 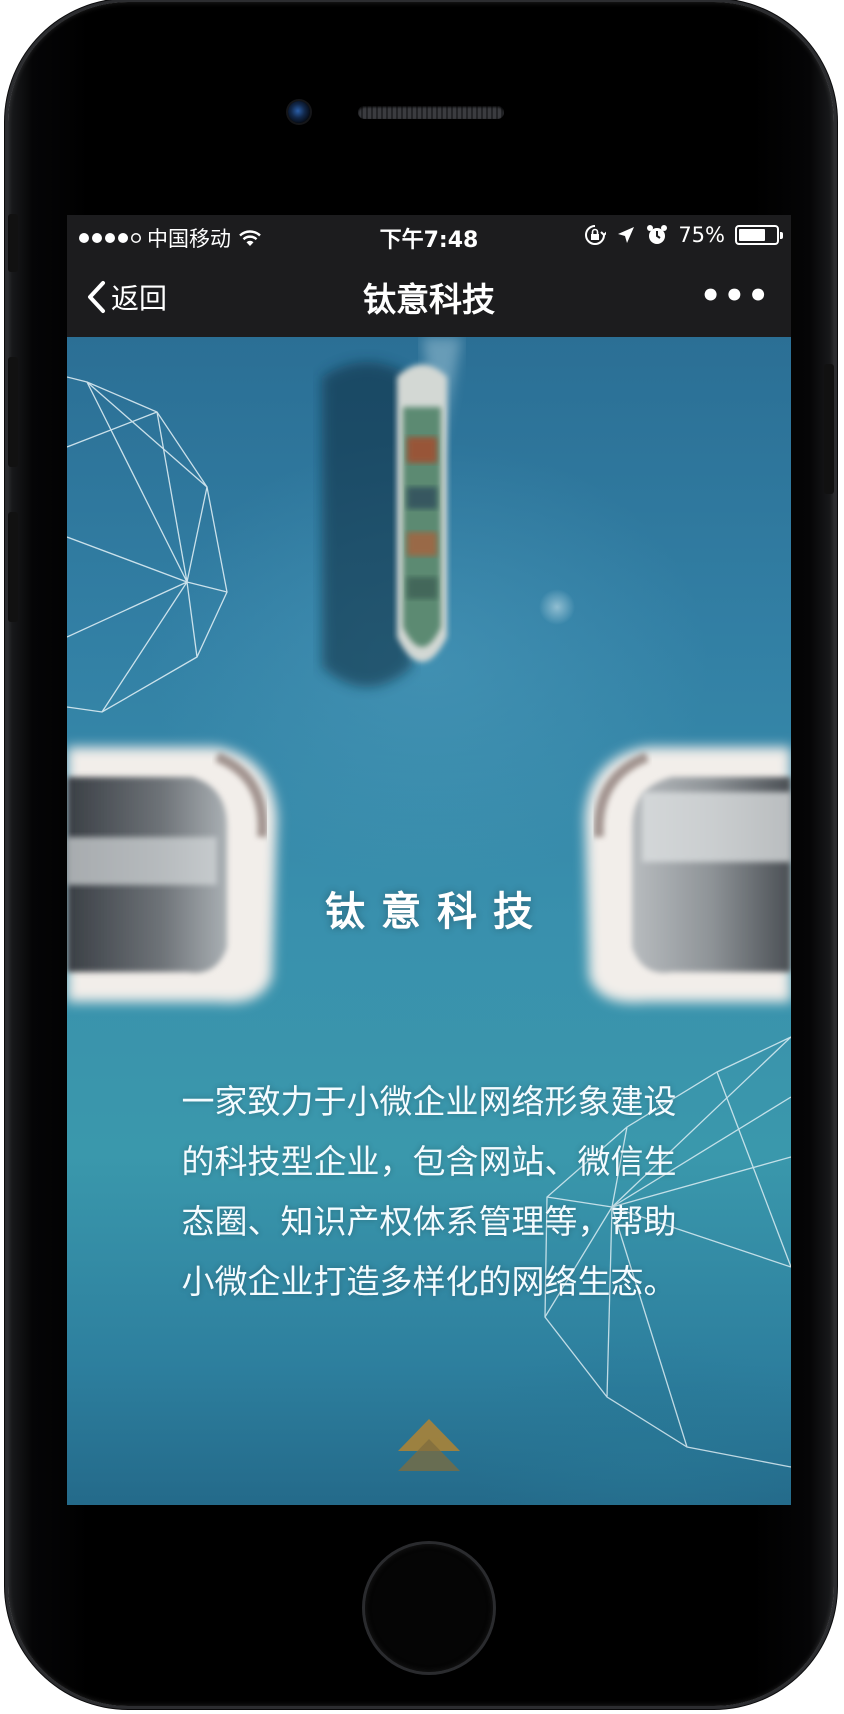 What do you see at coordinates (752, 235) in the screenshot?
I see `battery-fill` at bounding box center [752, 235].